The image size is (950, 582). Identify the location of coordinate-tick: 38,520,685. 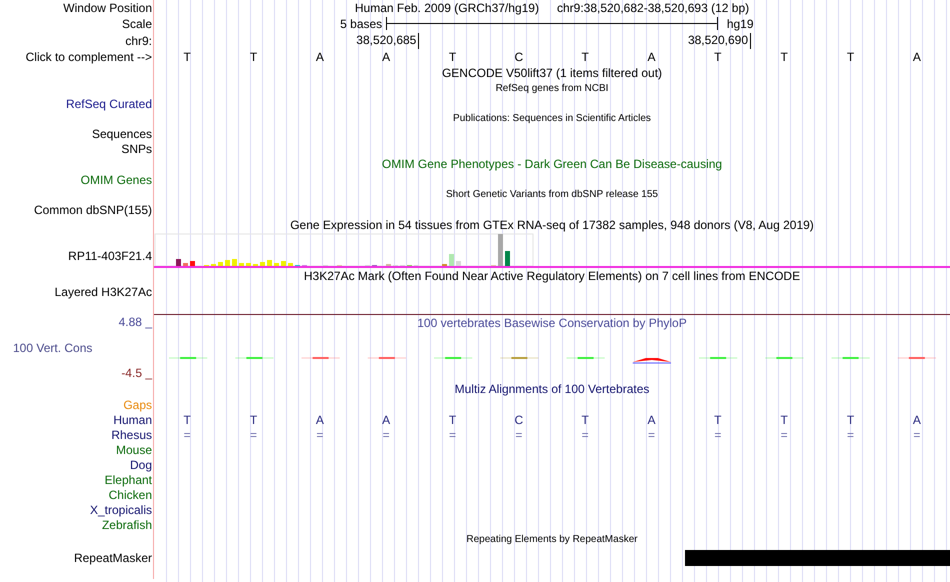
(388, 41).